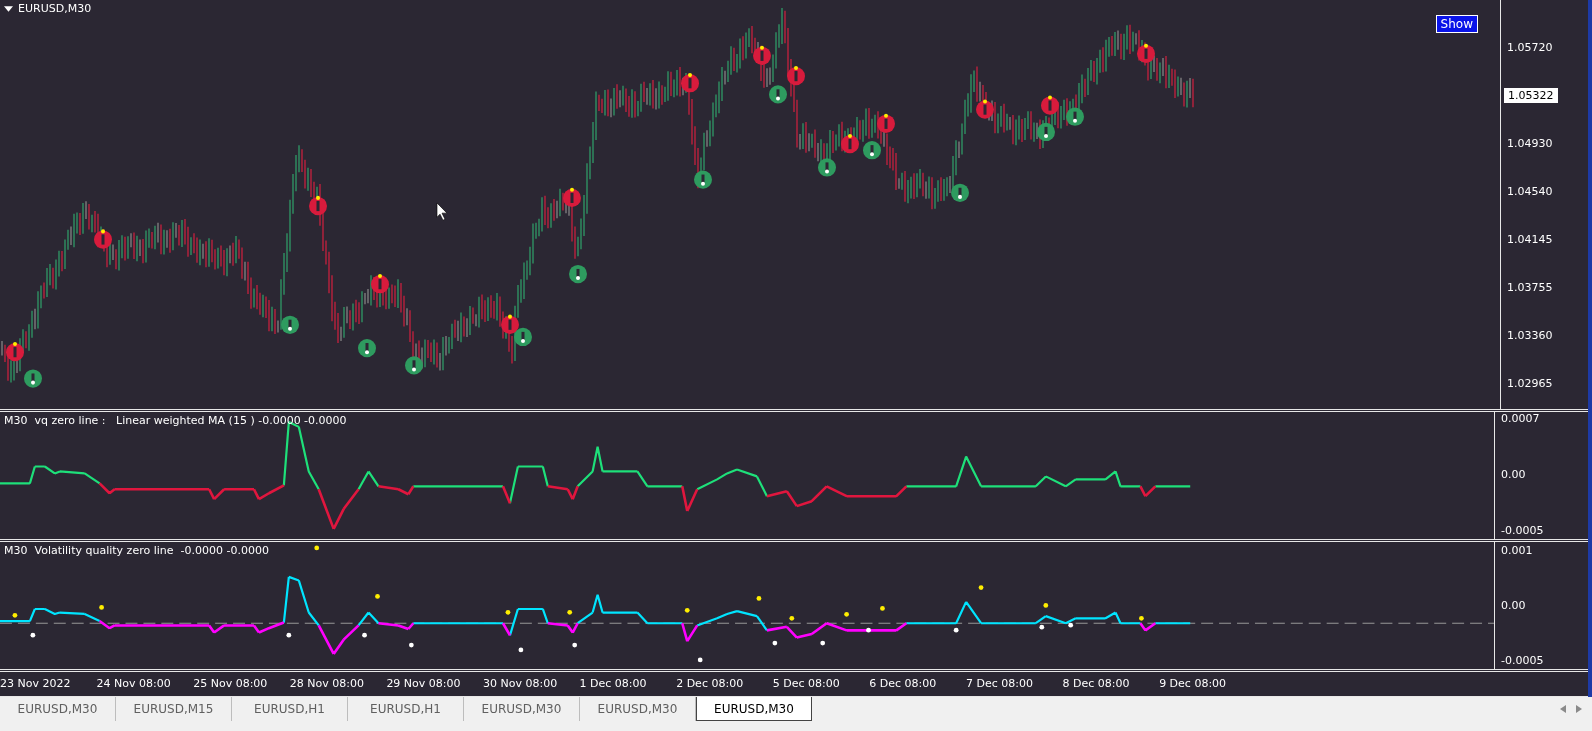  I want to click on show-button: Show, so click(1456, 24).